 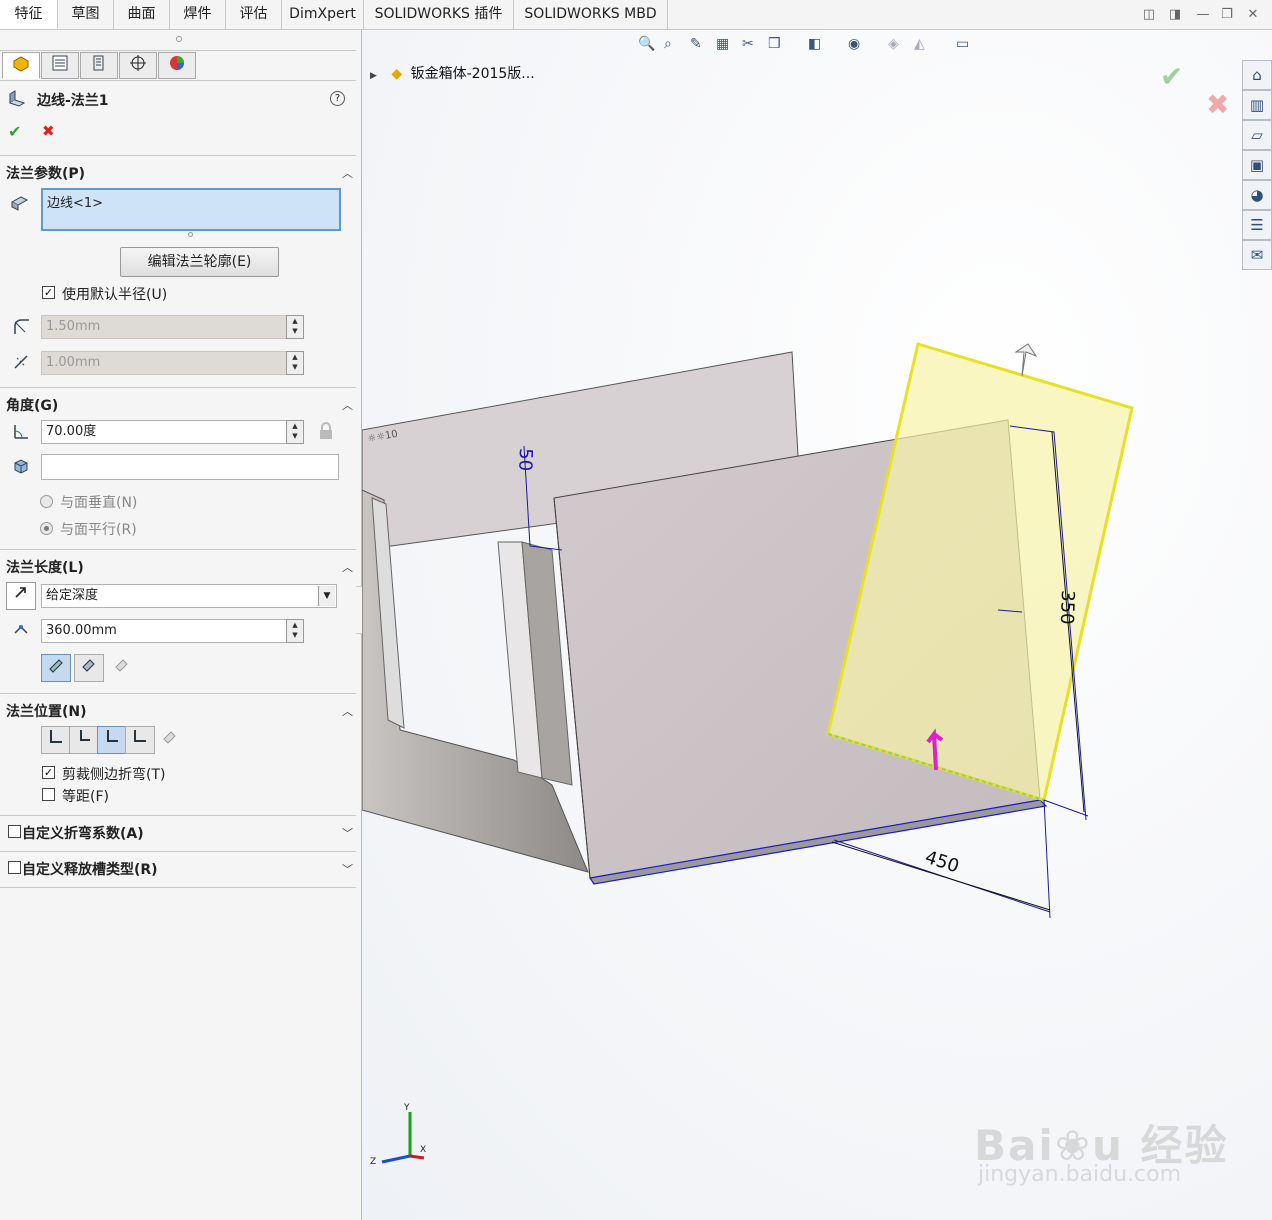 I want to click on flange-length-field: 360.00mm, so click(x=164, y=631).